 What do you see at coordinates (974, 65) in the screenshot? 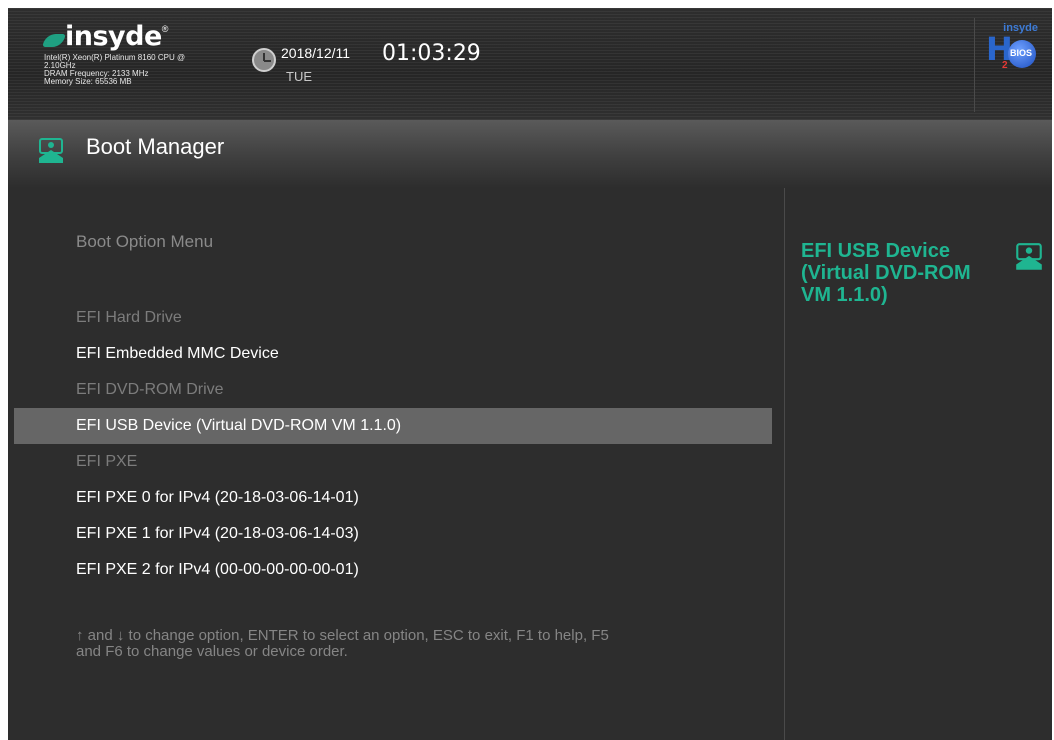
I see `header-divider` at bounding box center [974, 65].